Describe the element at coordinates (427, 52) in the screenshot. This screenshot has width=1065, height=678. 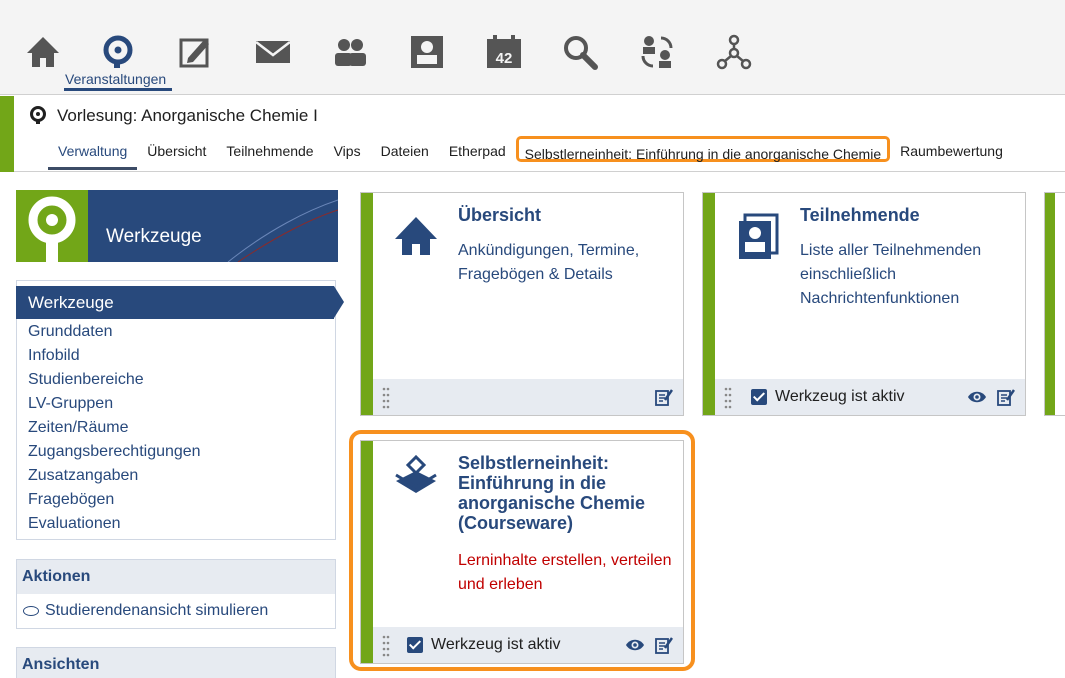
I see `profile-icon` at that location.